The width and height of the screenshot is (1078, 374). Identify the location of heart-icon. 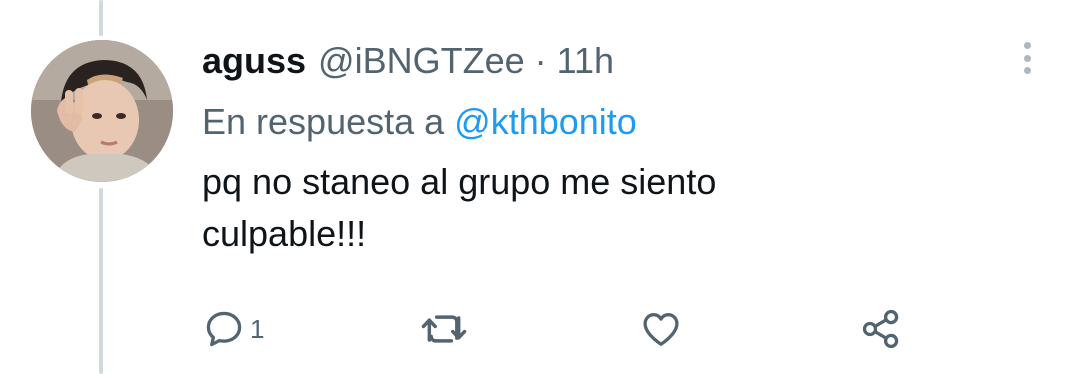
(661, 329).